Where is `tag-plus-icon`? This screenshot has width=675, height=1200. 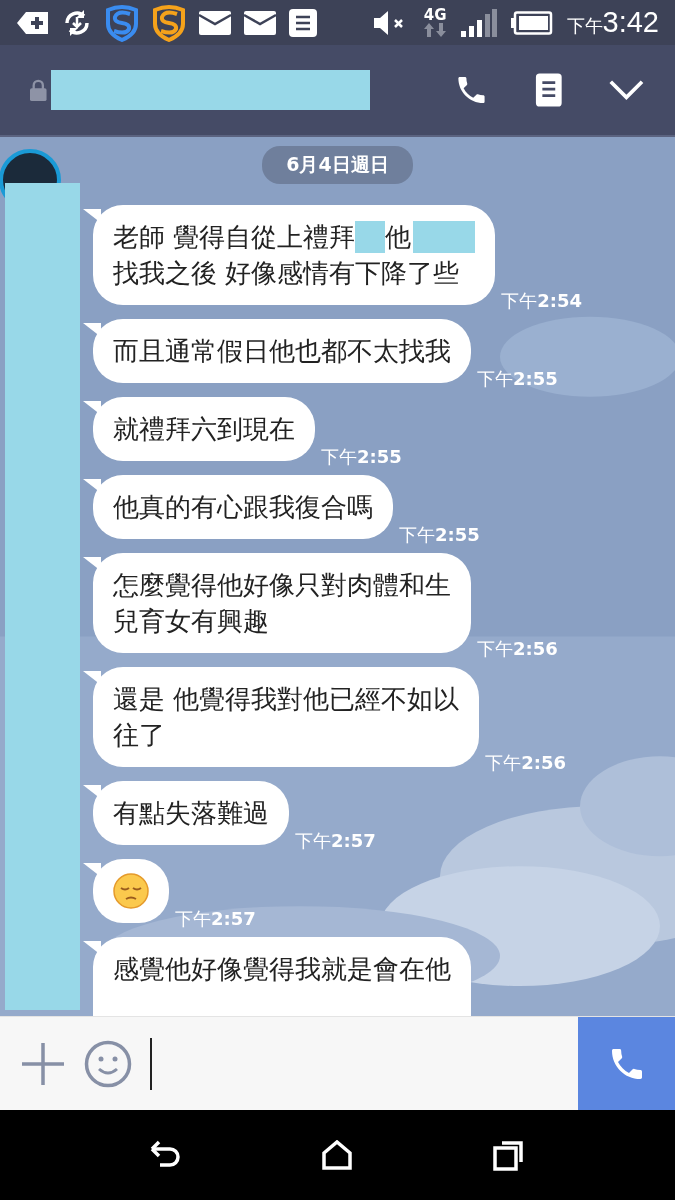
tag-plus-icon is located at coordinates (33, 22).